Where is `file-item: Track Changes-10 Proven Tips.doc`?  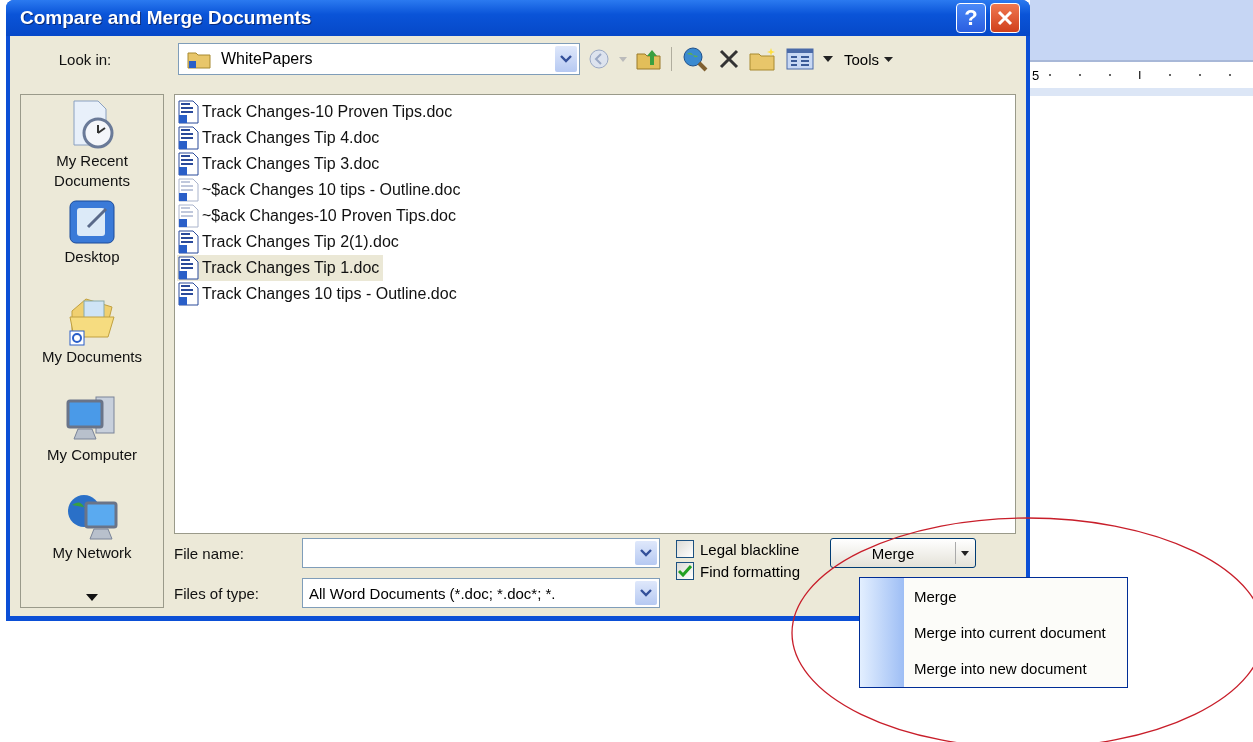 file-item: Track Changes-10 Proven Tips.doc is located at coordinates (317, 112).